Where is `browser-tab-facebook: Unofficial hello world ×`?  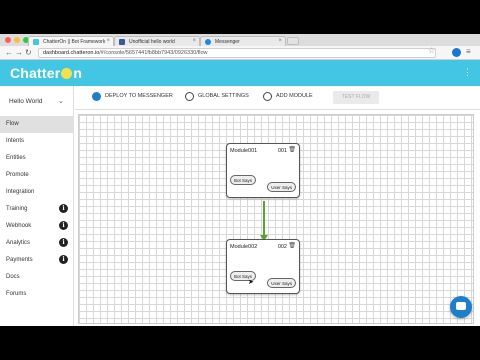 browser-tab-facebook: Unofficial hello world × is located at coordinates (157, 41).